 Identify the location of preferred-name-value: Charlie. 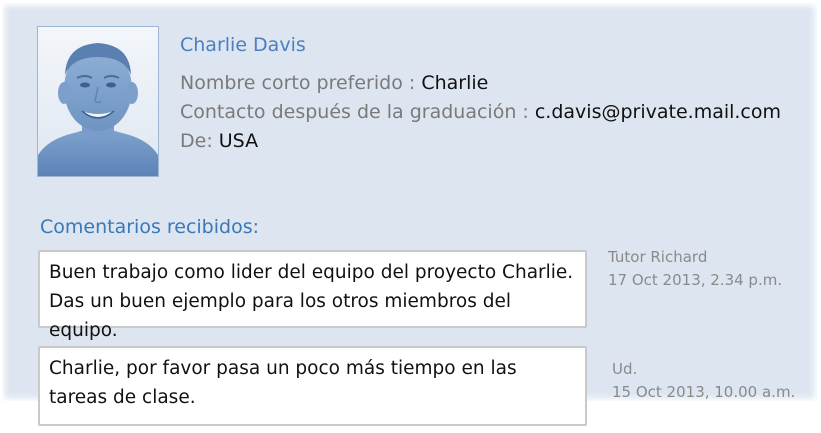
(455, 83).